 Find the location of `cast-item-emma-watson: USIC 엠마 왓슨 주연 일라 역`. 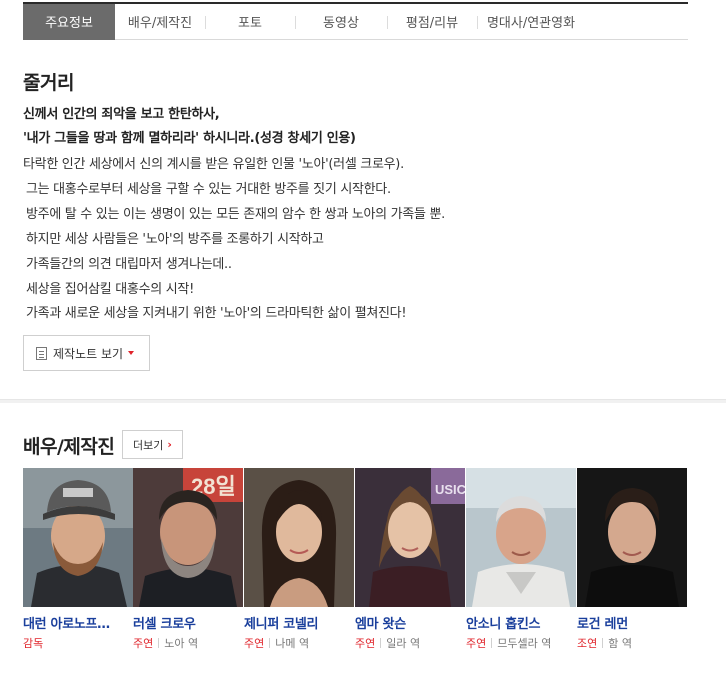

cast-item-emma-watson: USIC 엠마 왓슨 주연 일라 역 is located at coordinates (410, 559).